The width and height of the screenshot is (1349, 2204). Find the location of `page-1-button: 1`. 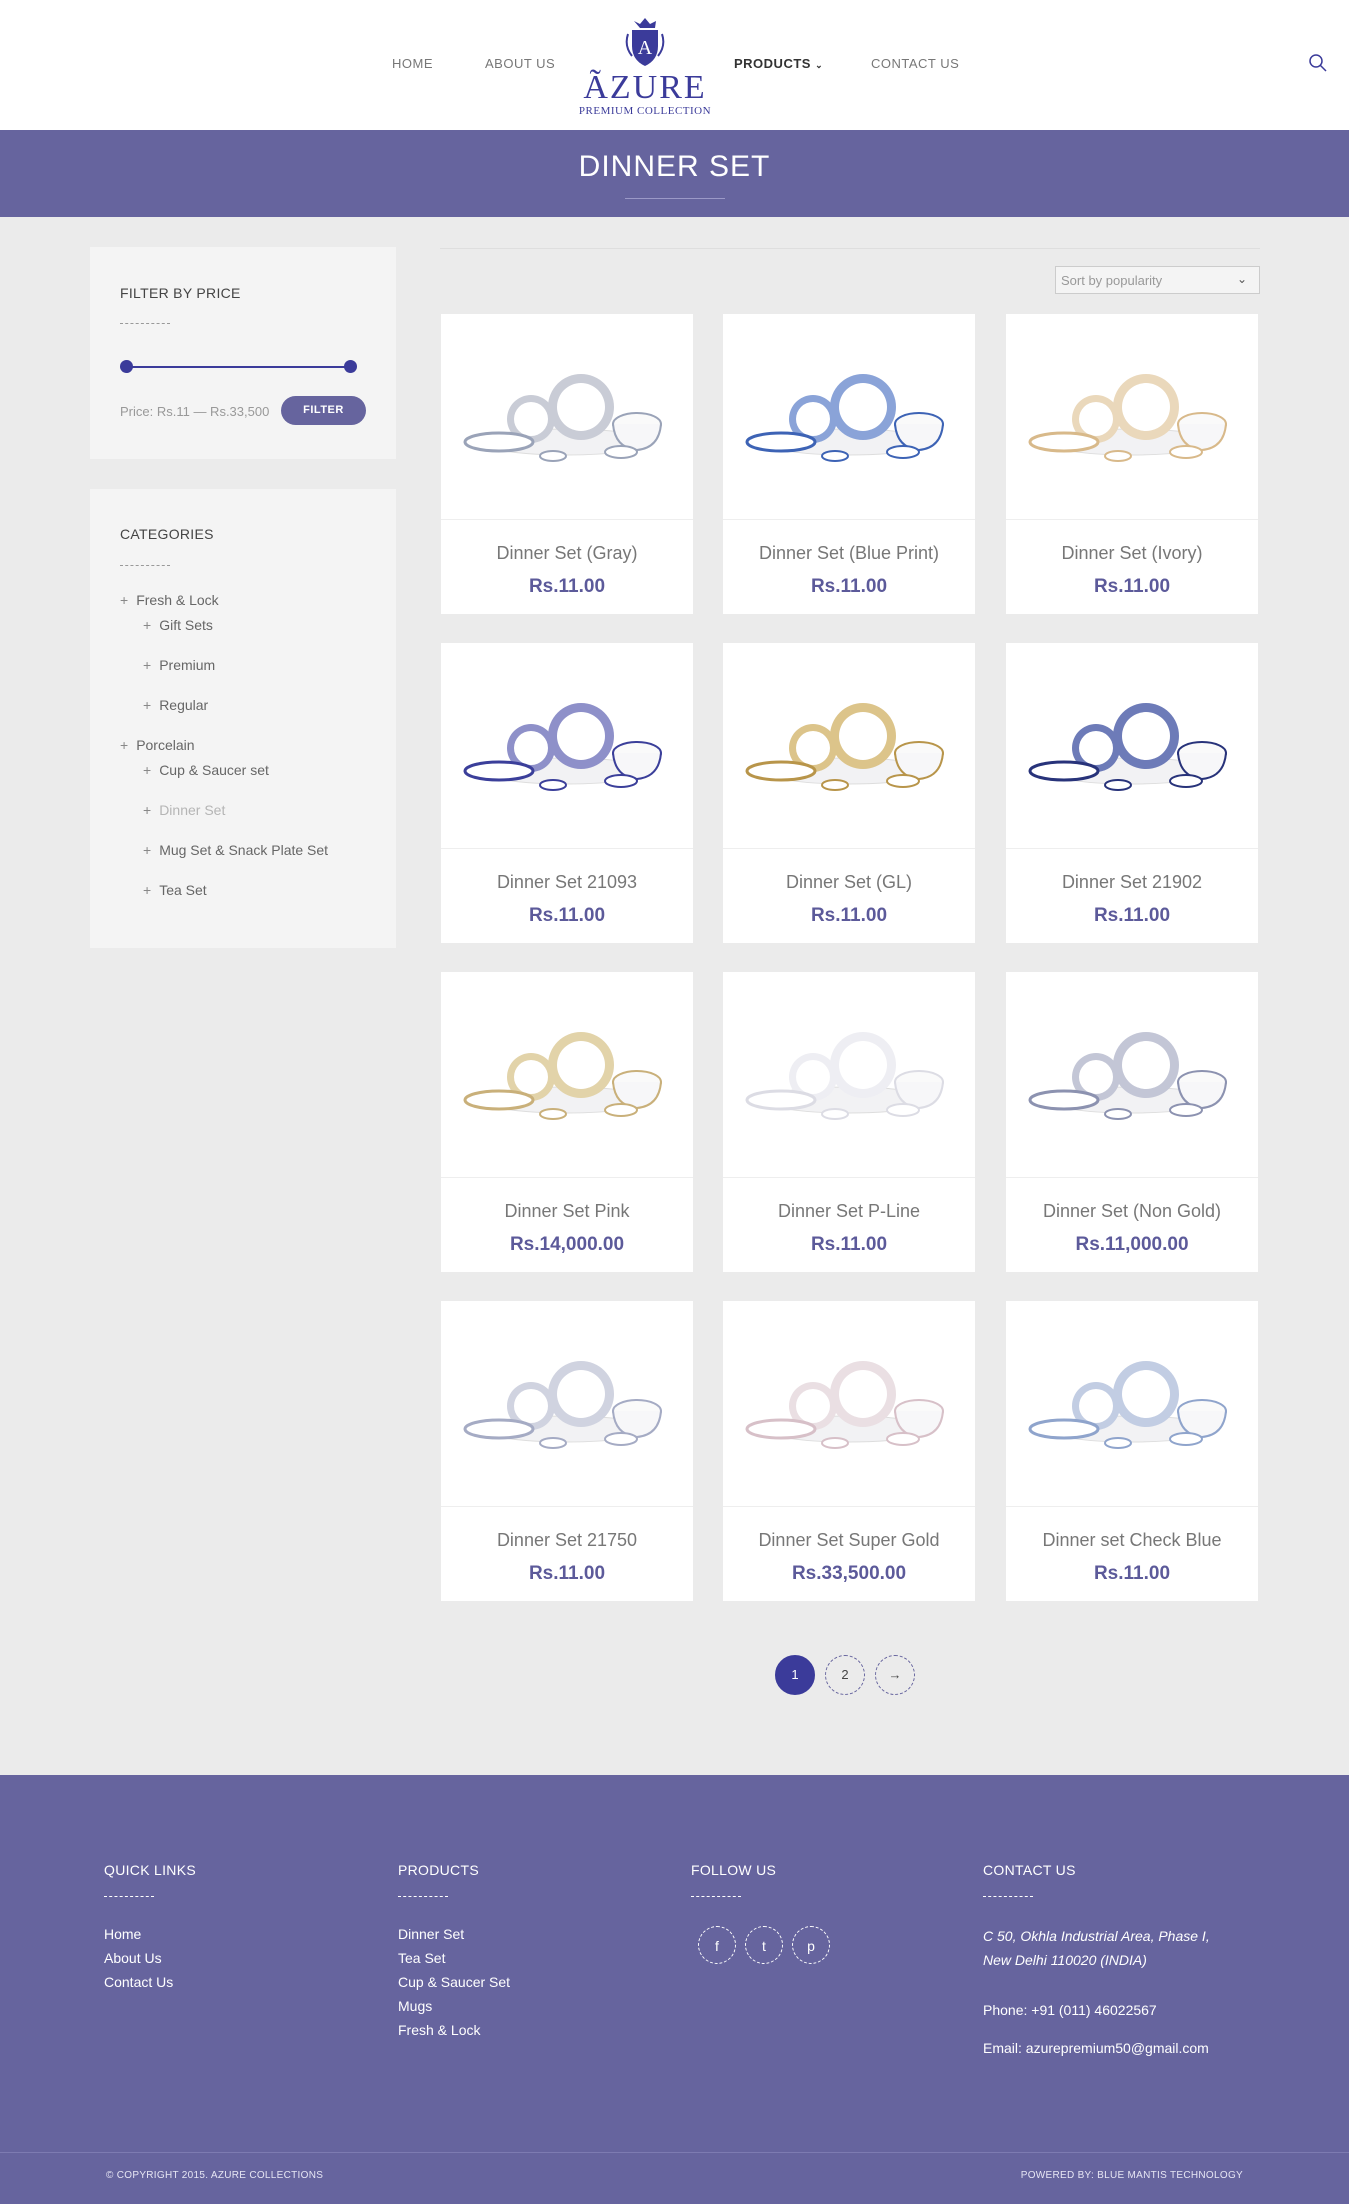

page-1-button: 1 is located at coordinates (795, 1675).